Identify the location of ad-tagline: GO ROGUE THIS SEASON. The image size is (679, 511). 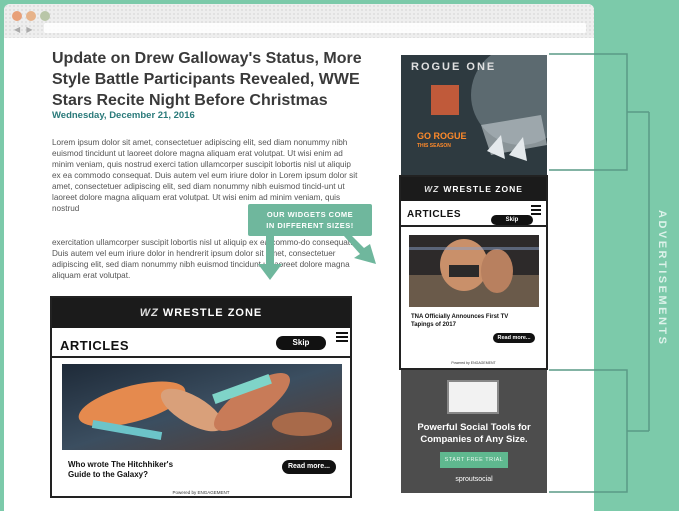
(442, 141).